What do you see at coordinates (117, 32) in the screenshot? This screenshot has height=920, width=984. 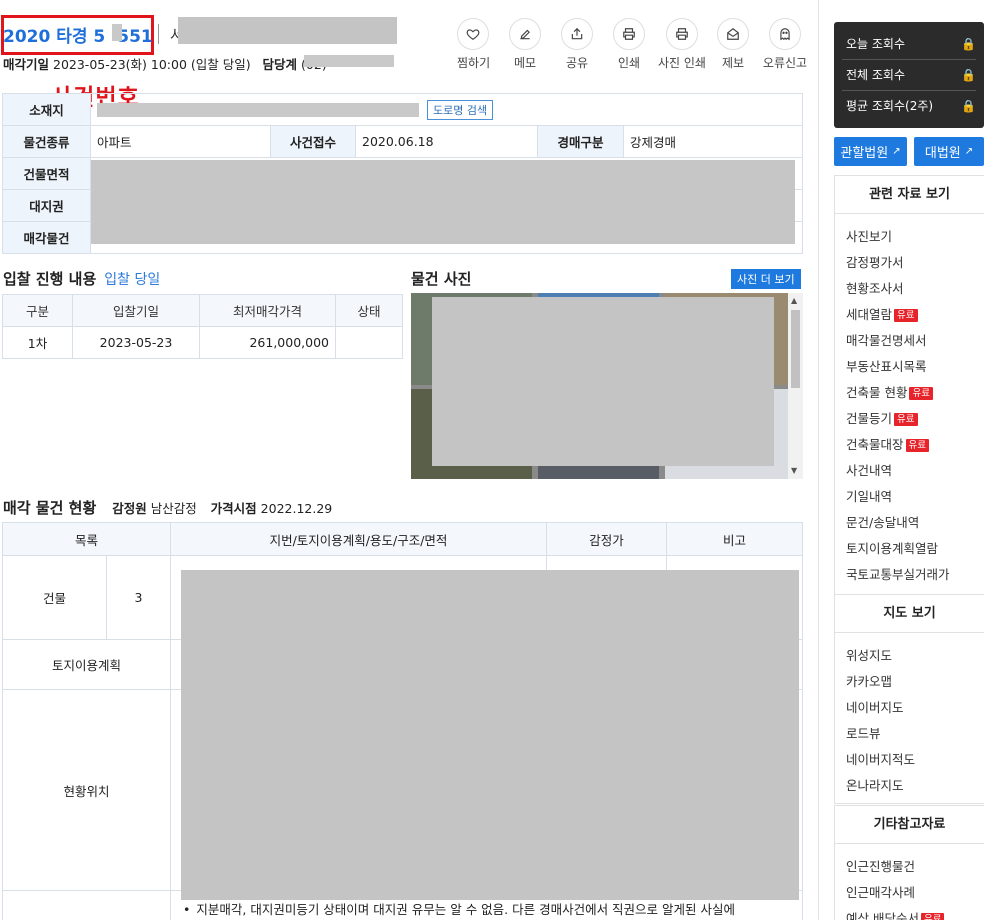 I see `redacted-case-digit` at bounding box center [117, 32].